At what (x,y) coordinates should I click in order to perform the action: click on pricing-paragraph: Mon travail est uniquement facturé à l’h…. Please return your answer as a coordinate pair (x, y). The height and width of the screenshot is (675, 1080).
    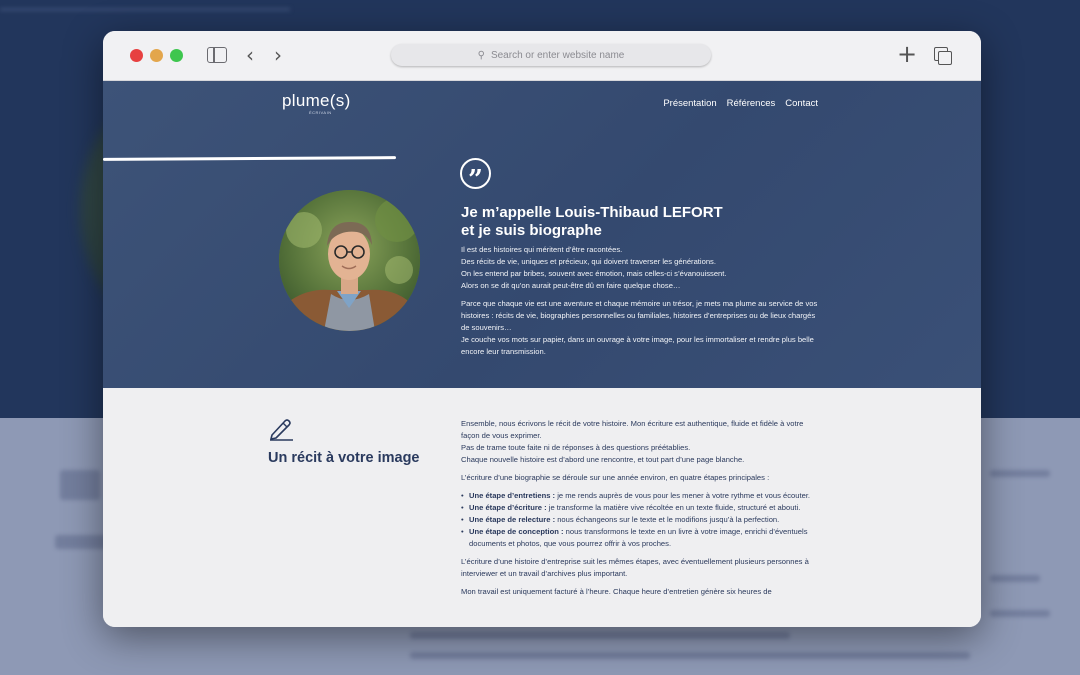
    Looking at the image, I should click on (616, 591).